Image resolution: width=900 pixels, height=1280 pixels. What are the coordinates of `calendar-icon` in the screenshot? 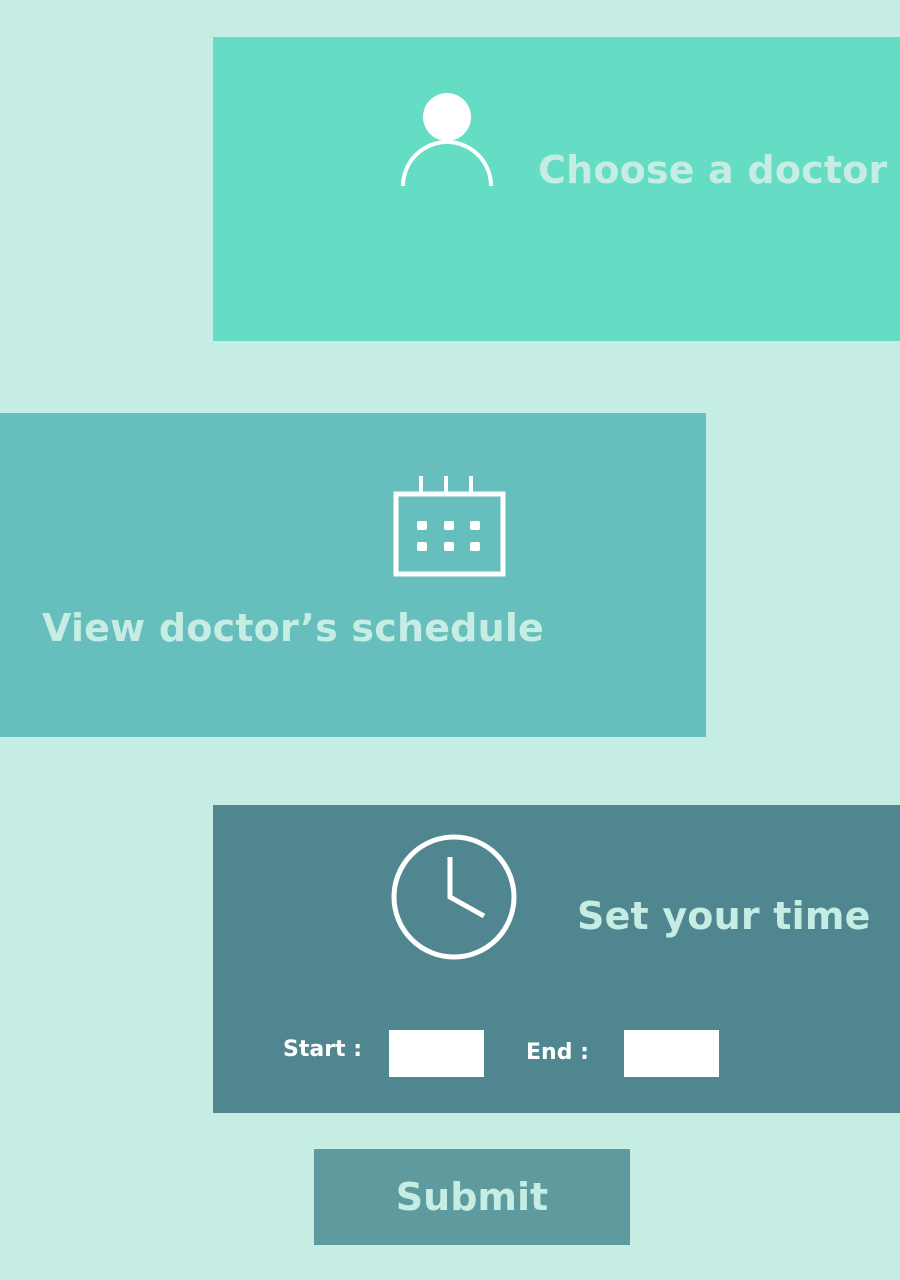 It's located at (449, 526).